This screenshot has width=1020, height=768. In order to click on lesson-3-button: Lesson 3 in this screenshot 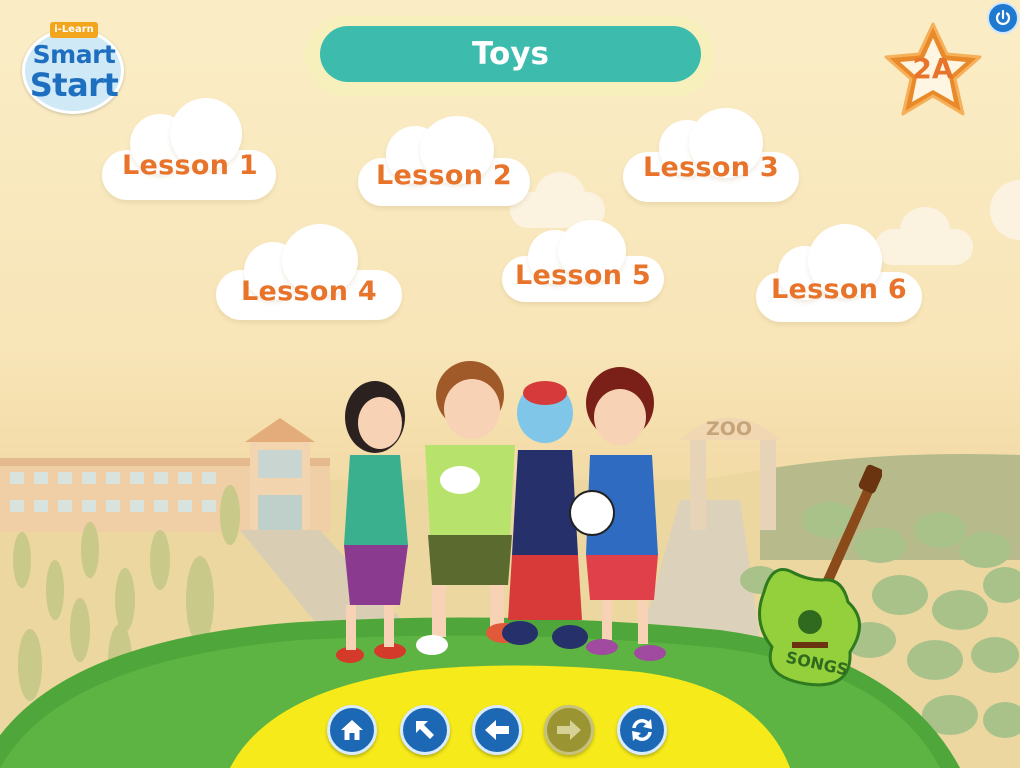, I will do `click(711, 156)`.